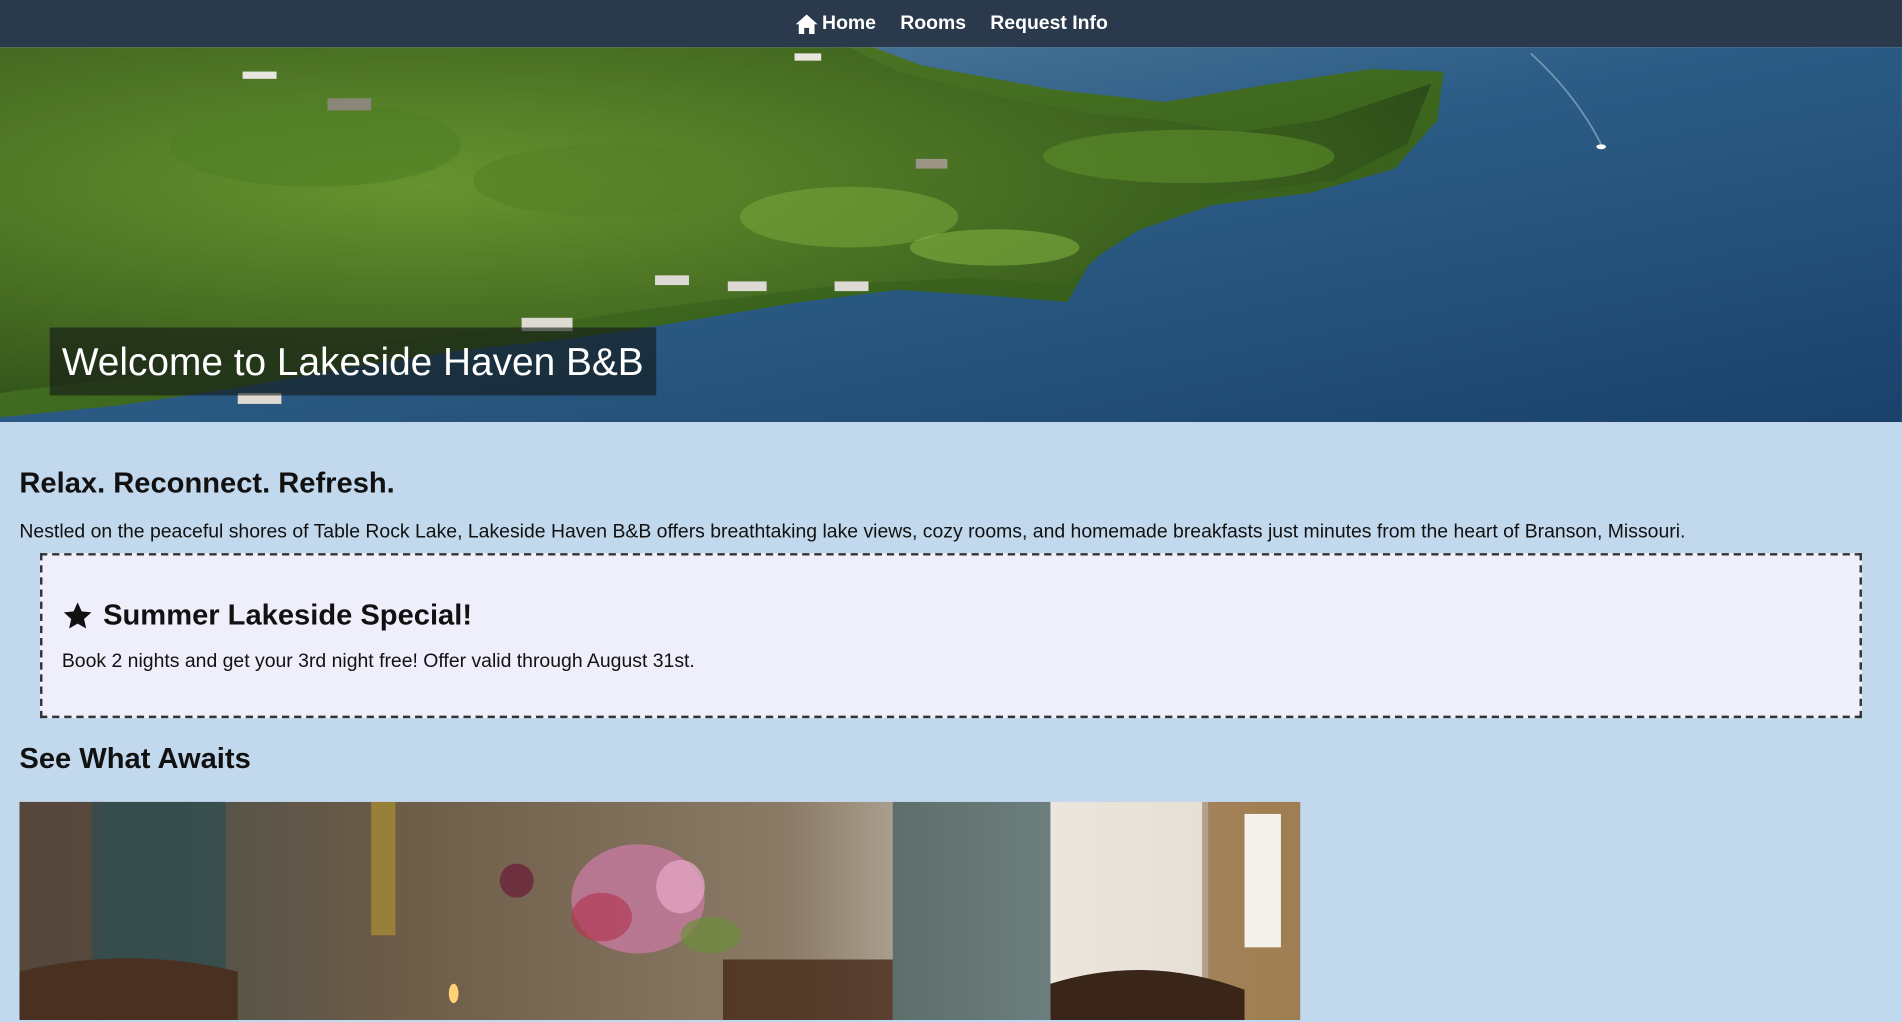 Image resolution: width=1902 pixels, height=1022 pixels. Describe the element at coordinates (135, 759) in the screenshot. I see `gallery-heading: See What Awaits` at that location.